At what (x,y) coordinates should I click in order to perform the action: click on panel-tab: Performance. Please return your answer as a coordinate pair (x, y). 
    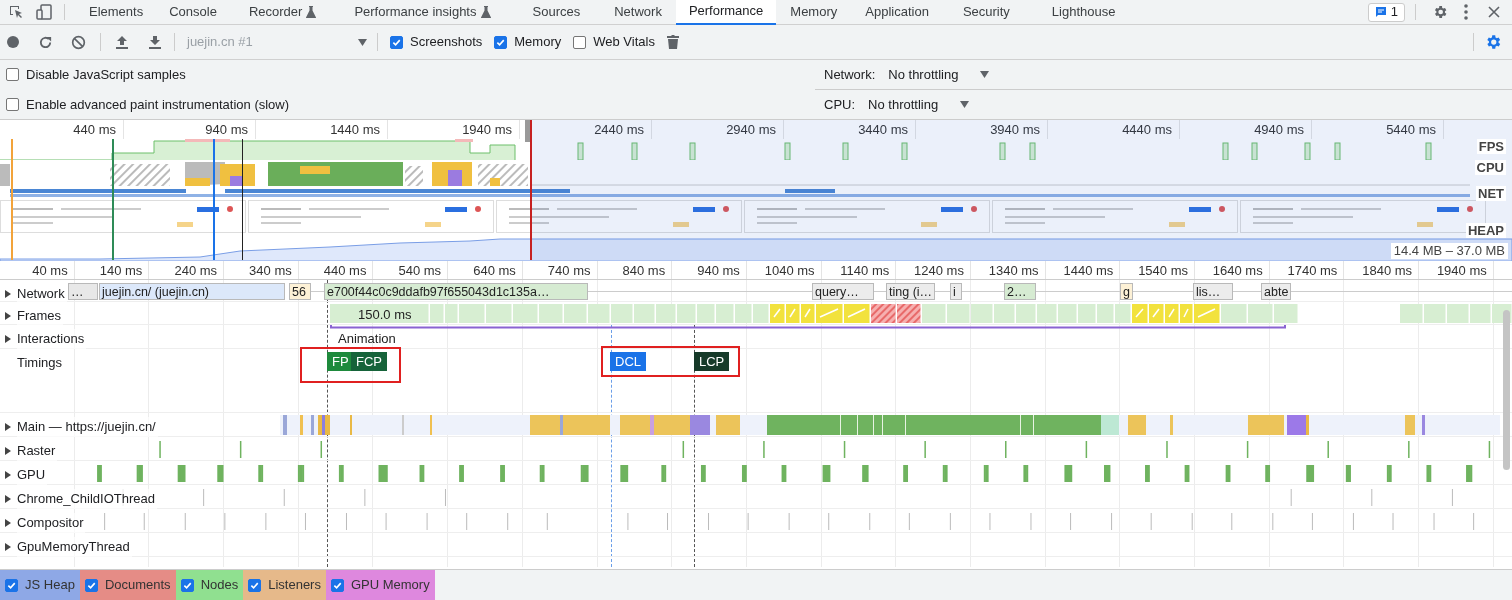
    Looking at the image, I should click on (726, 12).